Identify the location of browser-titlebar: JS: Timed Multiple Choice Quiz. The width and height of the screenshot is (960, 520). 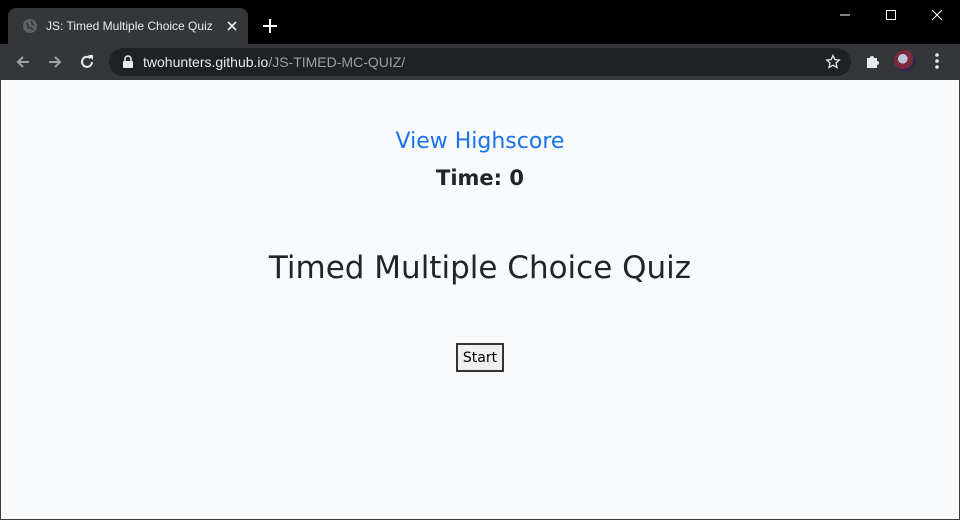
(480, 22).